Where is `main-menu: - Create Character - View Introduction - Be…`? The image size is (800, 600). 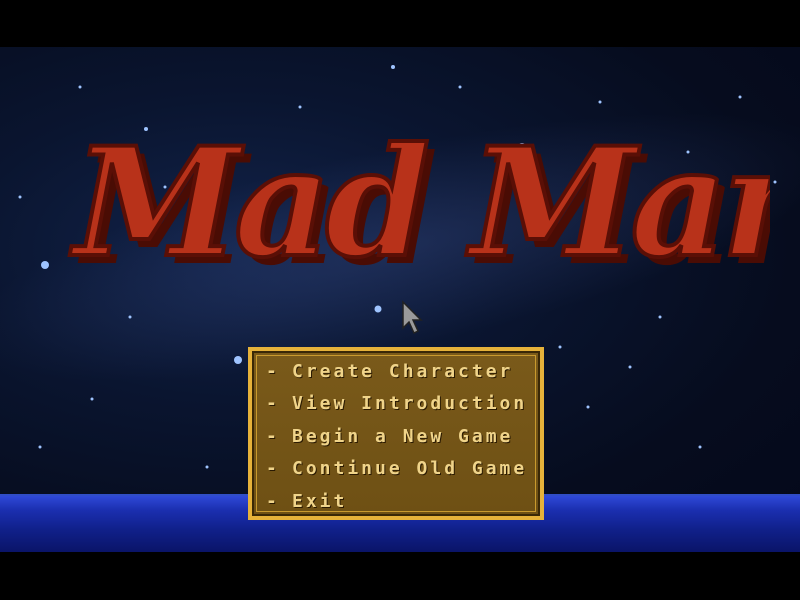 main-menu: - Create Character - View Introduction - Be… is located at coordinates (396, 433).